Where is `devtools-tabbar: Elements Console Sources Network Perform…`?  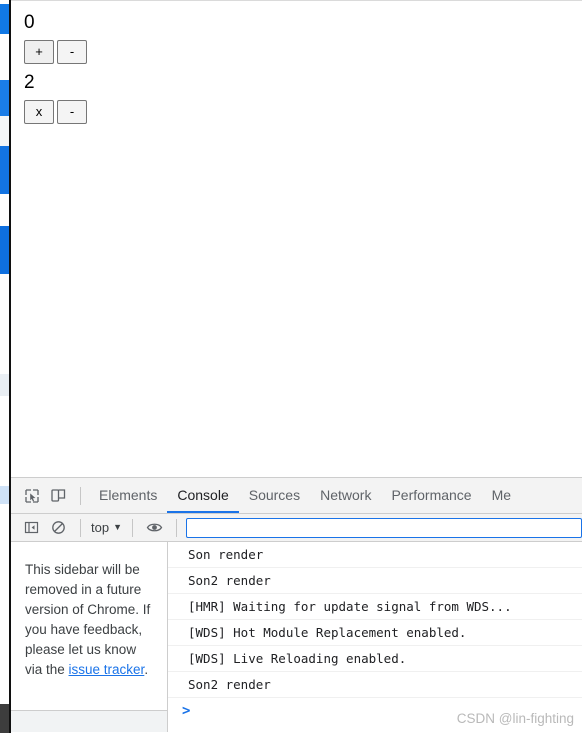
devtools-tabbar: Elements Console Sources Network Perform… is located at coordinates (296, 496).